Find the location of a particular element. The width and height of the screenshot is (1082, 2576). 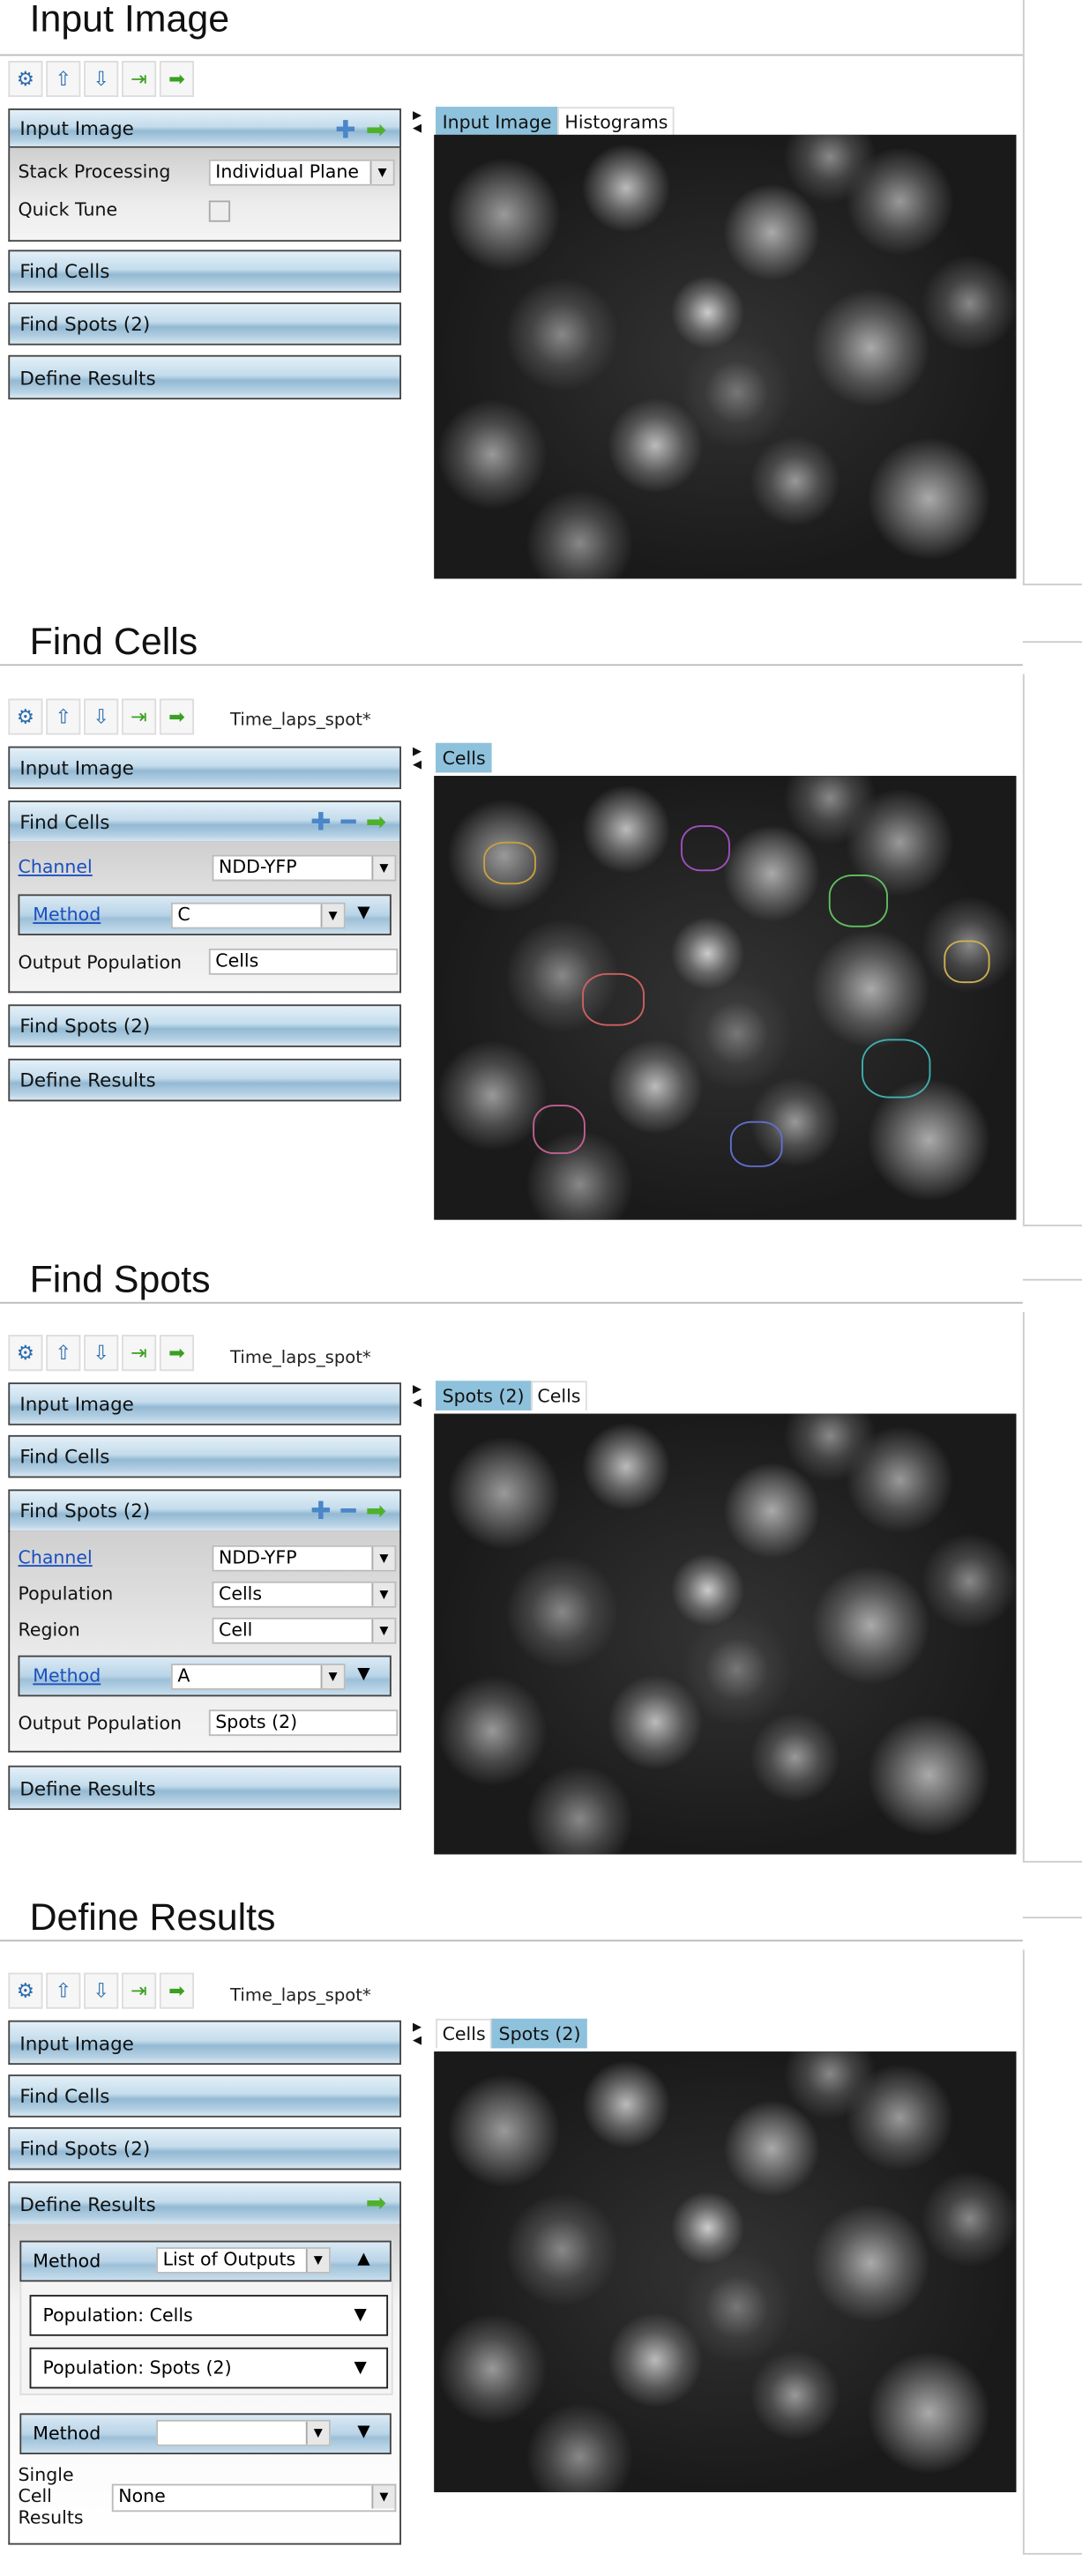

stack-processing-select: Individual Plane ▼ is located at coordinates (301, 172).